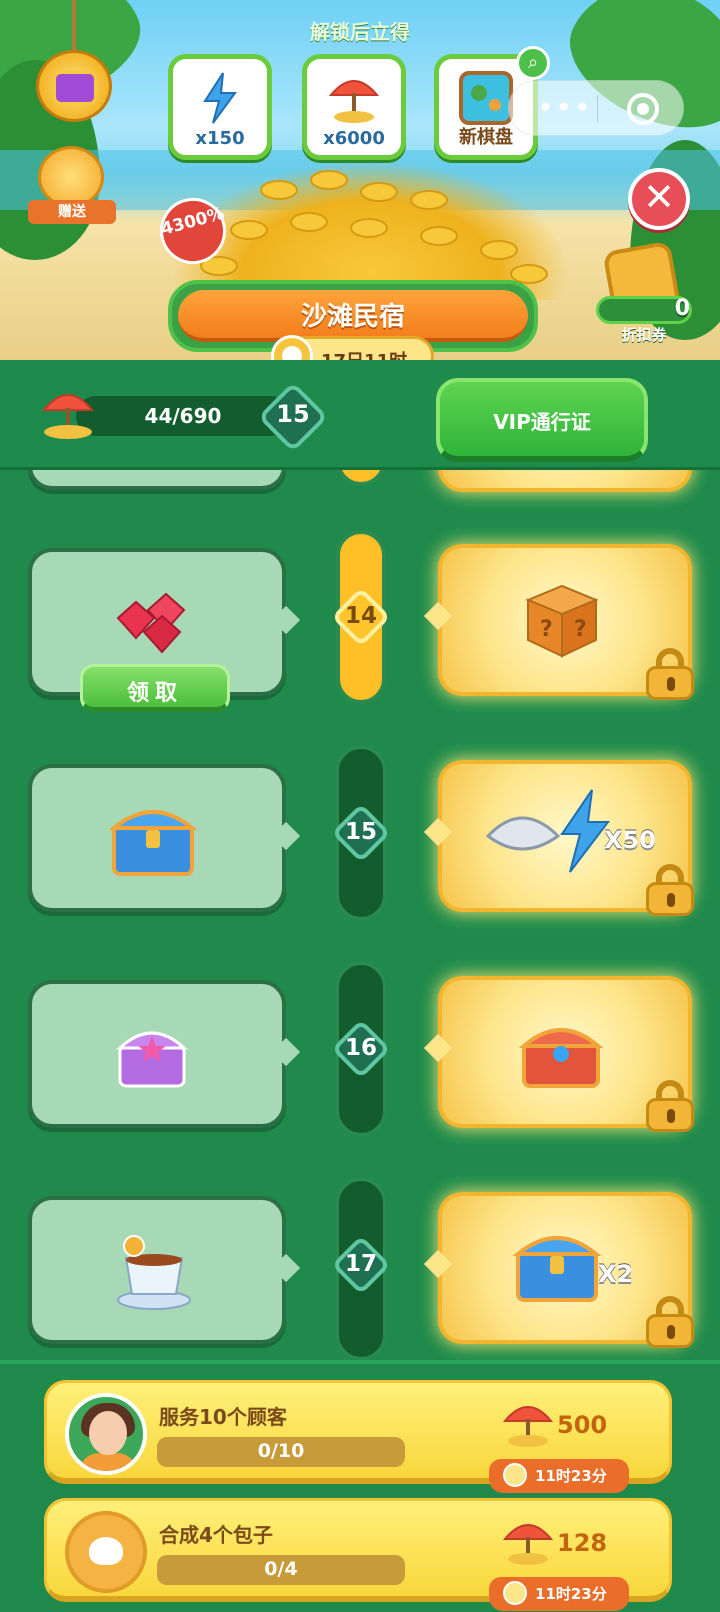 The width and height of the screenshot is (720, 1612). I want to click on mini-program-capsule: •••, so click(596, 108).